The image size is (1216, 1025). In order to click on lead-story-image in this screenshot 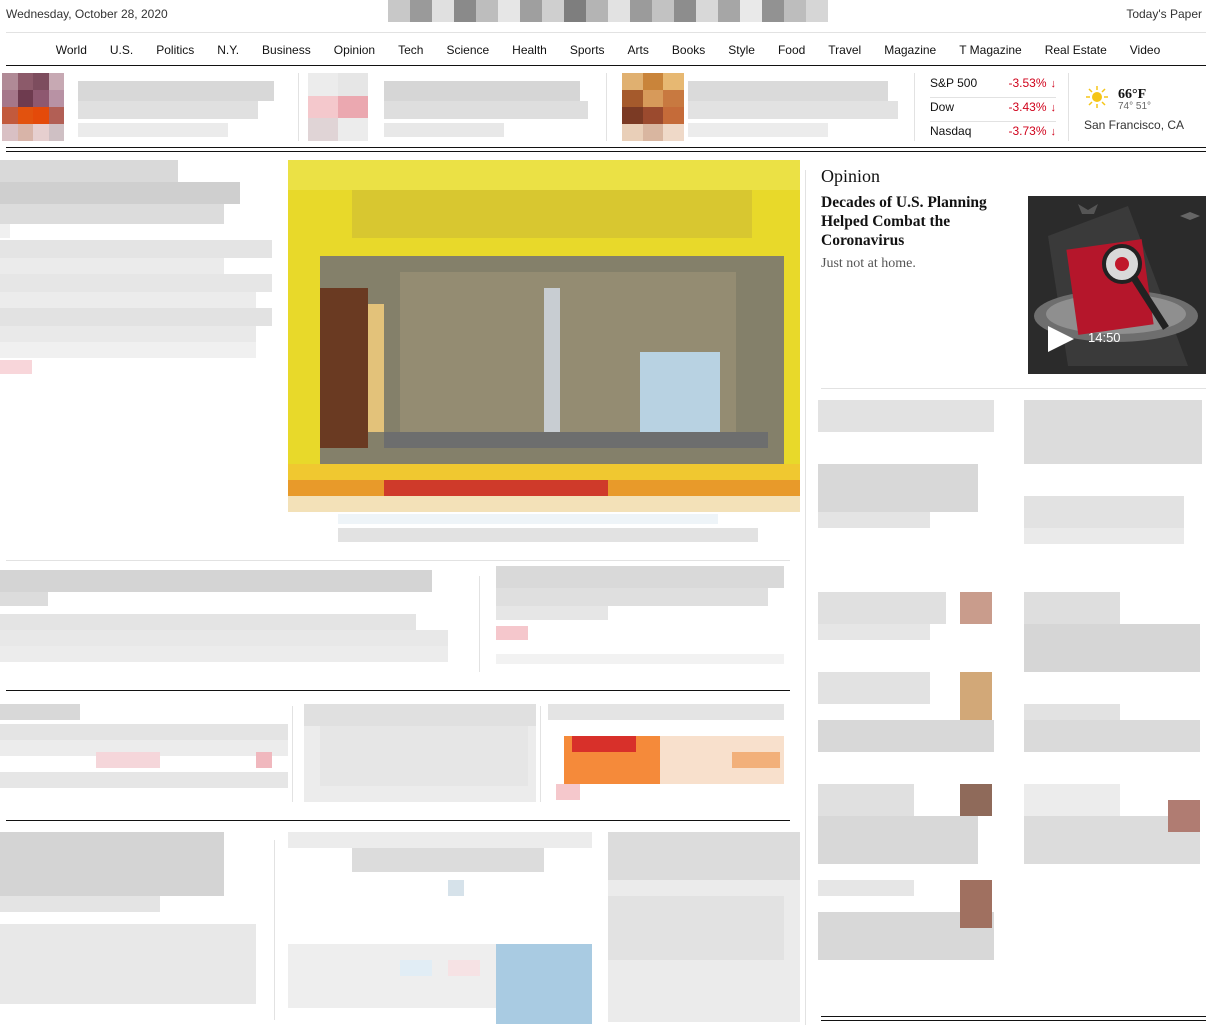, I will do `click(544, 336)`.